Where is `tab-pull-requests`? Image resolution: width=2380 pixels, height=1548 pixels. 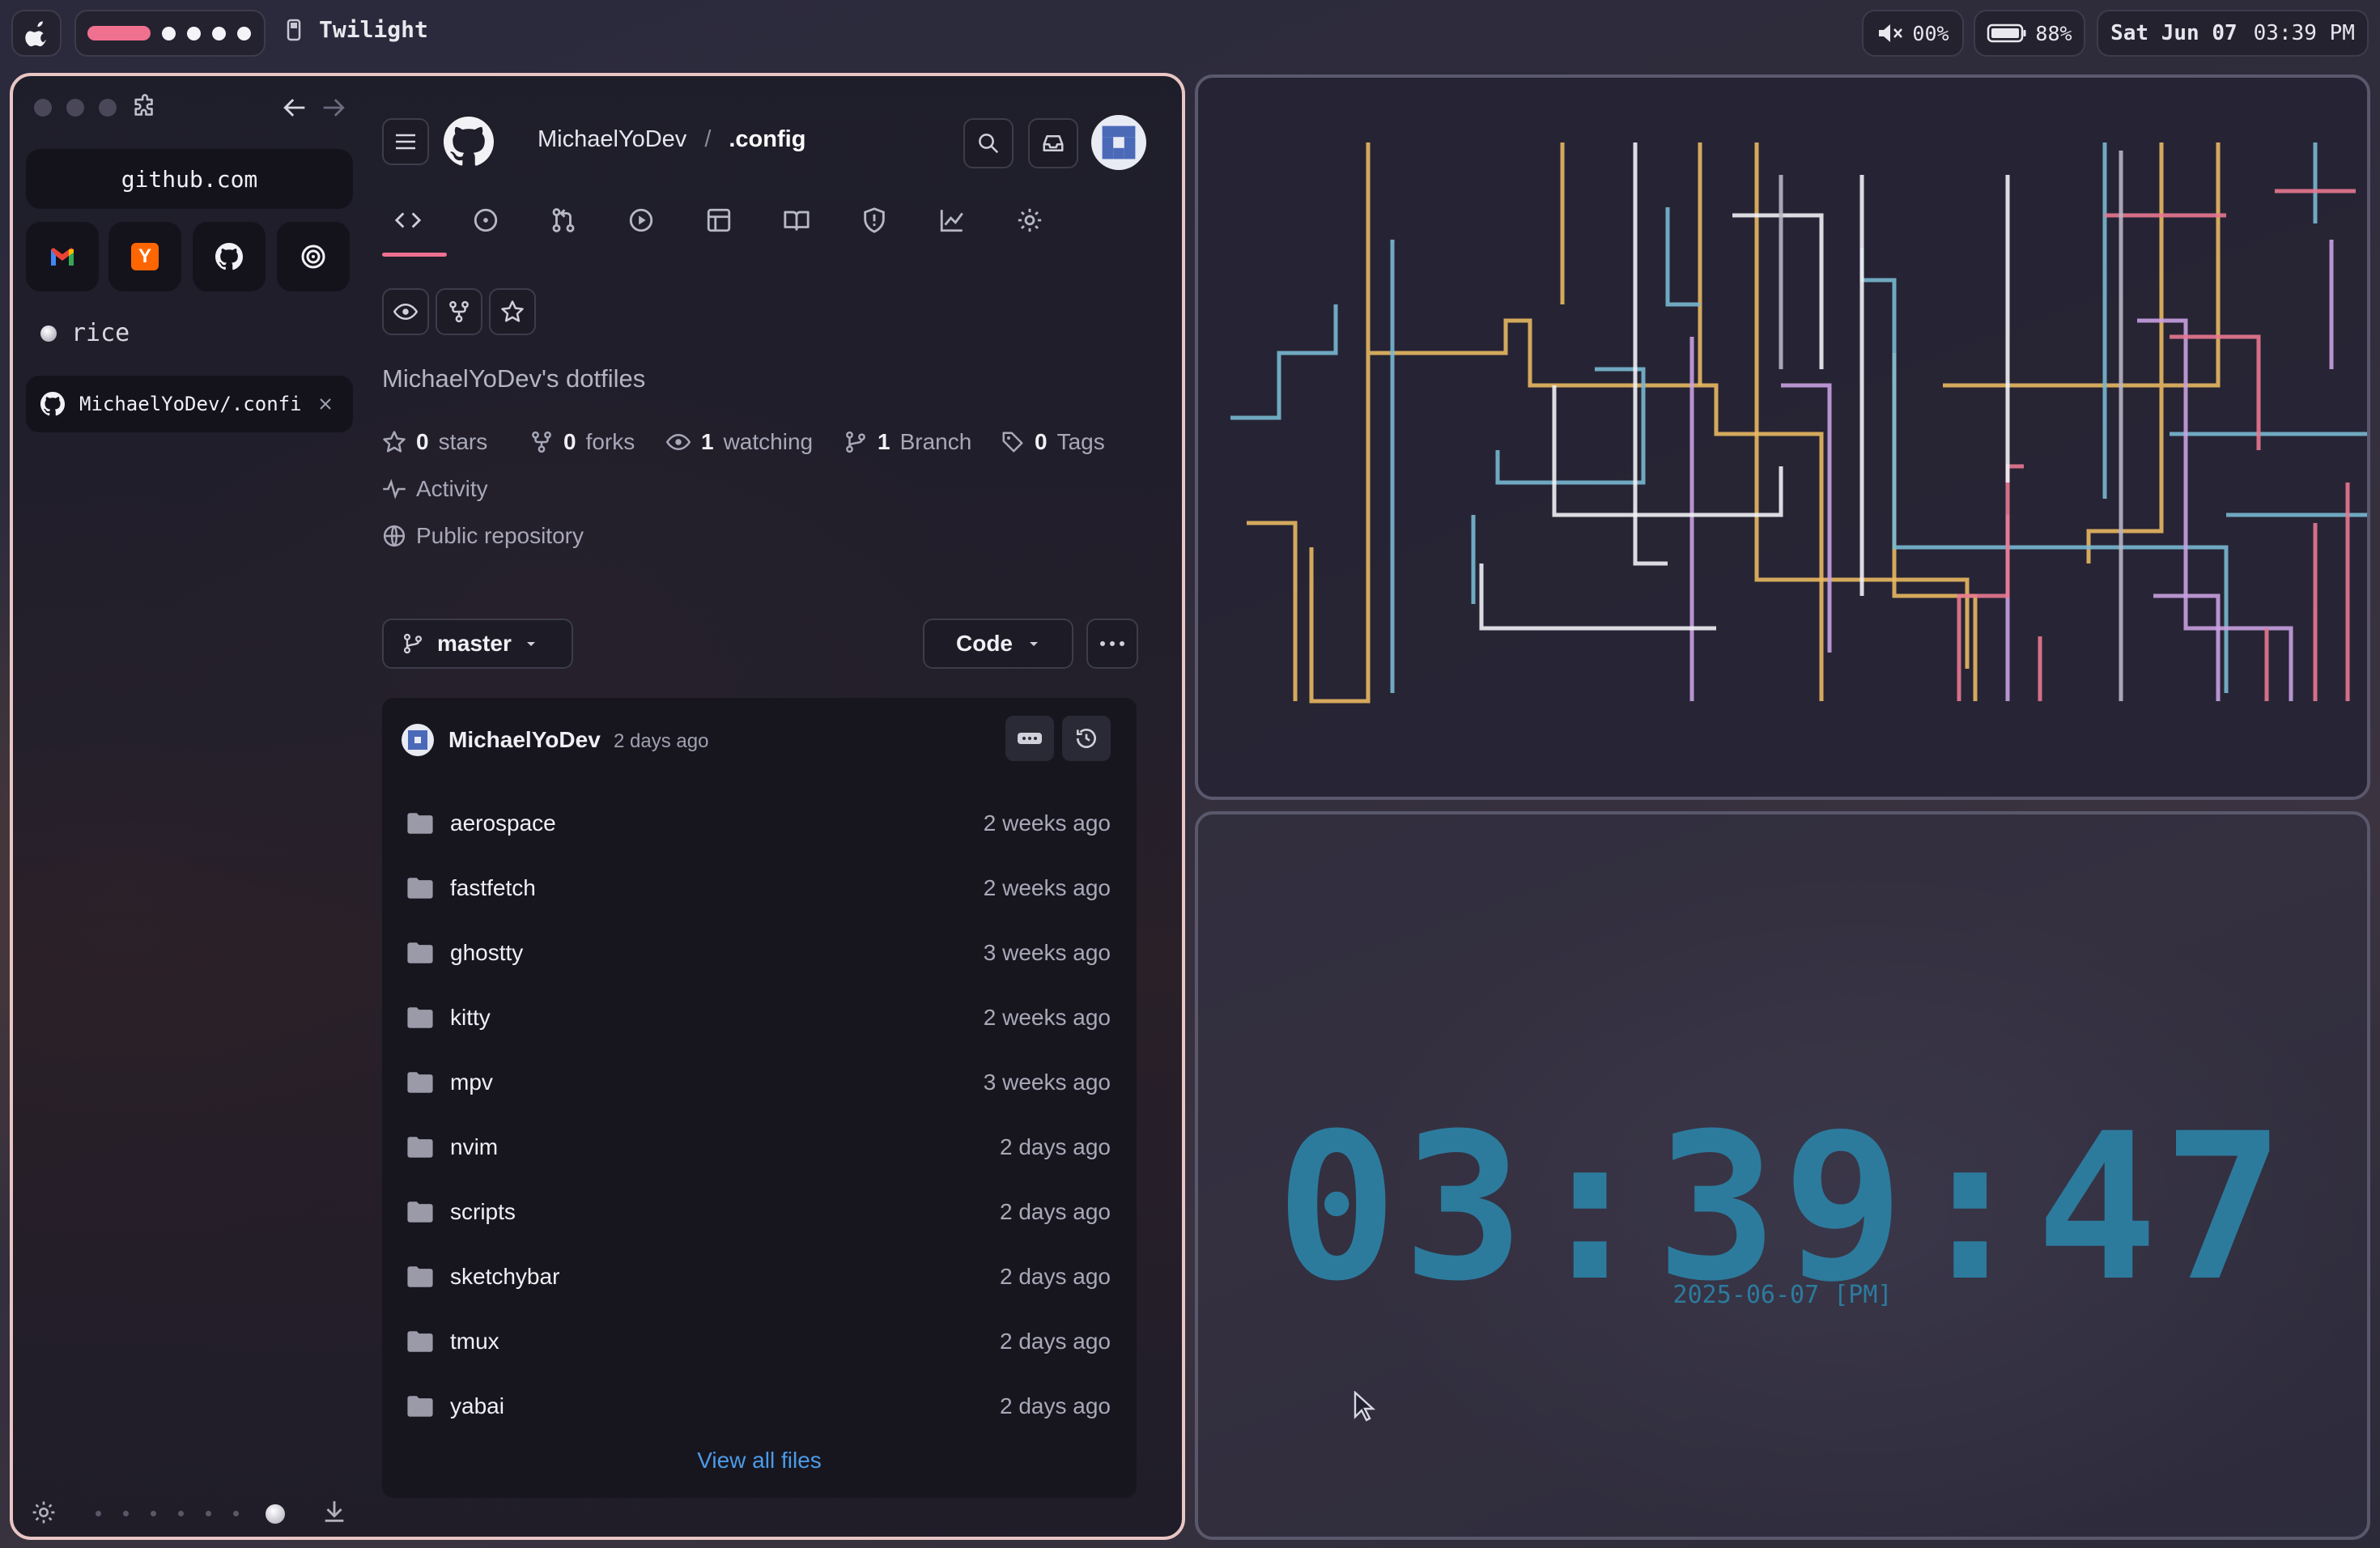
tab-pull-requests is located at coordinates (563, 220).